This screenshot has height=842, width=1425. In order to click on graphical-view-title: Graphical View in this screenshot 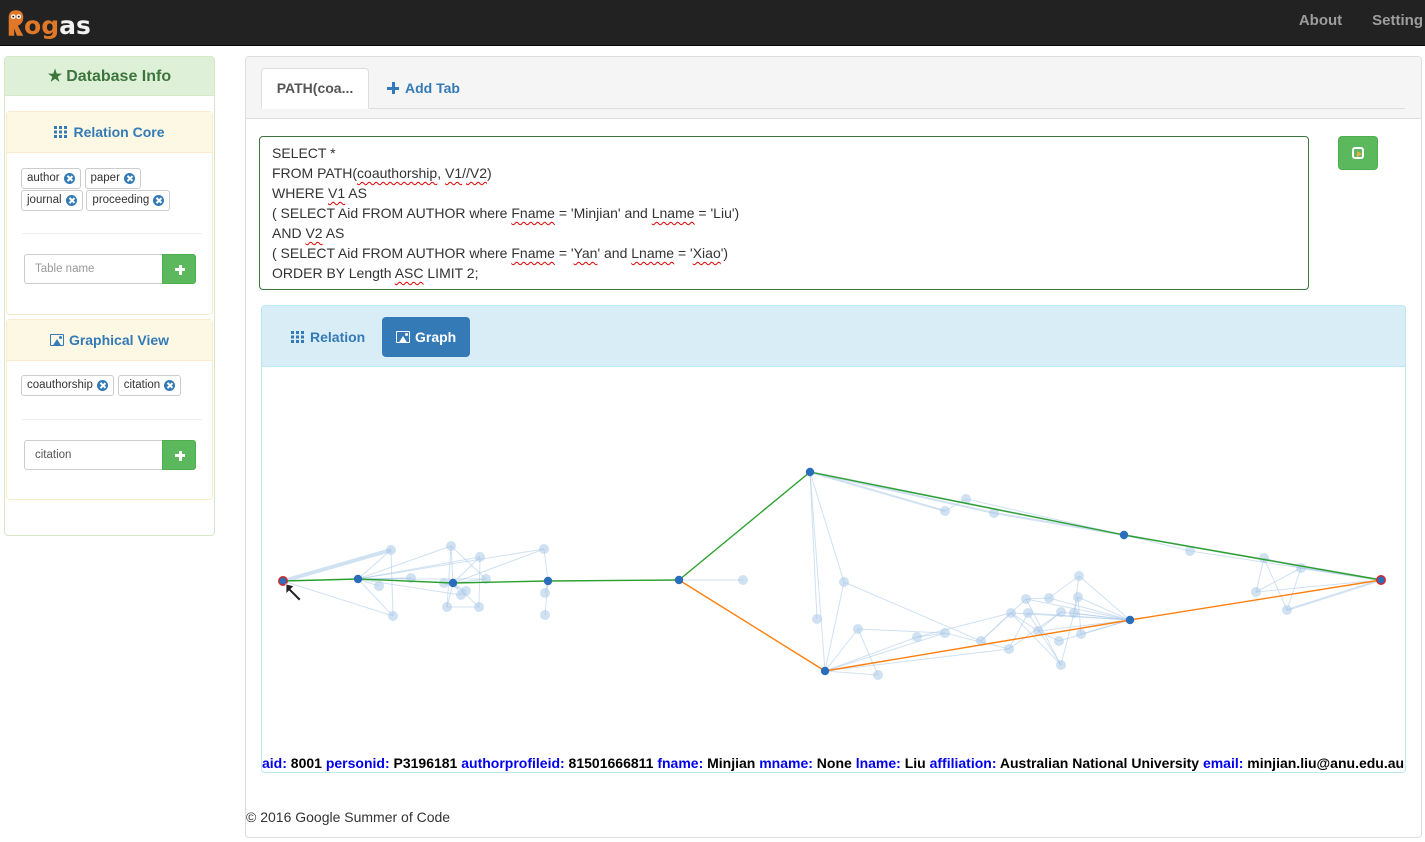, I will do `click(119, 340)`.